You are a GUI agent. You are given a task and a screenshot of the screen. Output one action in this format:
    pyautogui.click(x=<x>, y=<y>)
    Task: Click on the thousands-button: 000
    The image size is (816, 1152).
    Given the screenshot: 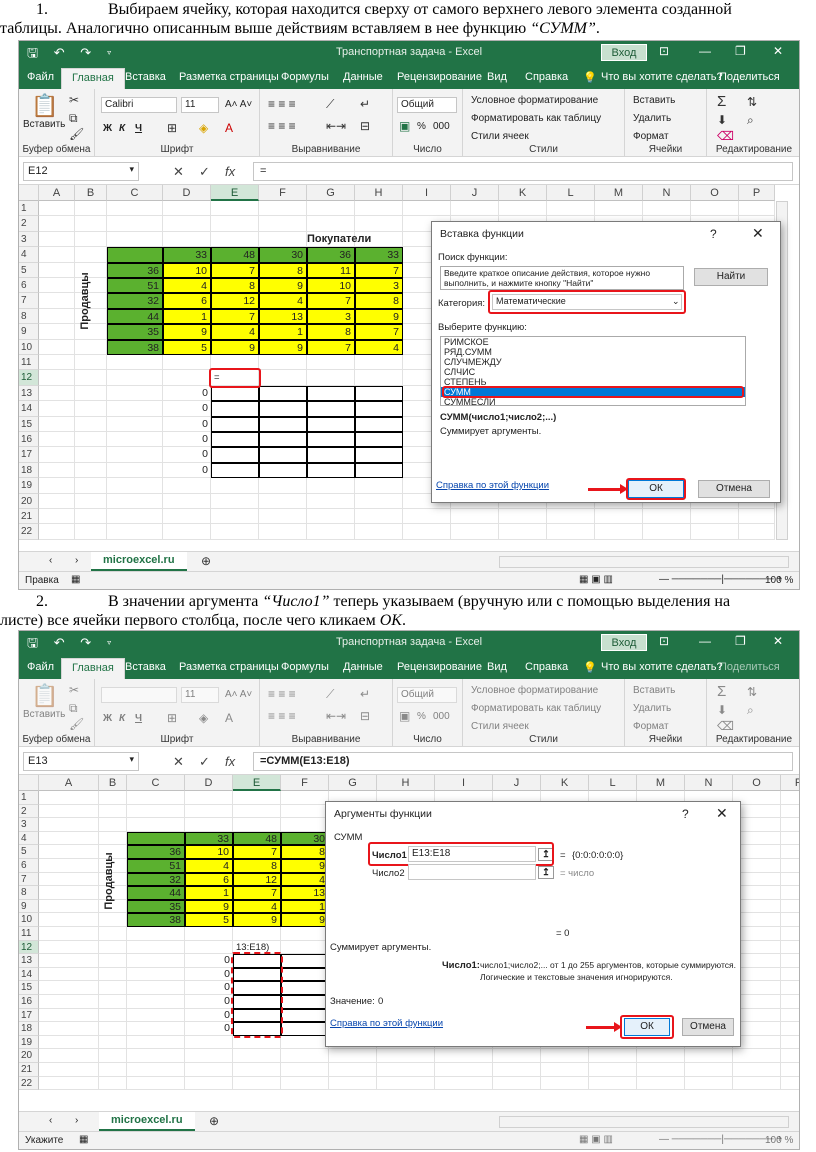 What is the action you would take?
    pyautogui.click(x=441, y=126)
    